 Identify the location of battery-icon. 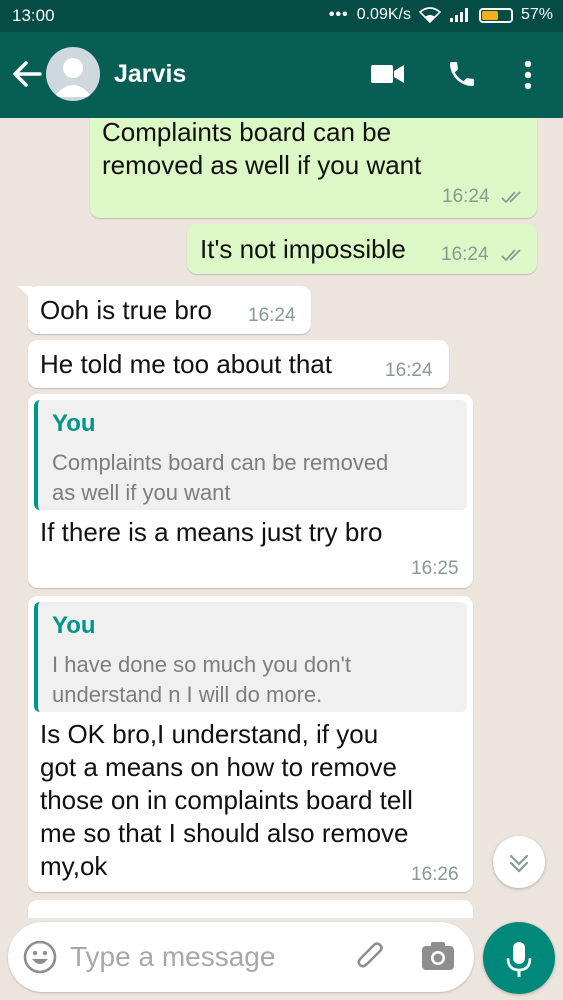
(495, 15).